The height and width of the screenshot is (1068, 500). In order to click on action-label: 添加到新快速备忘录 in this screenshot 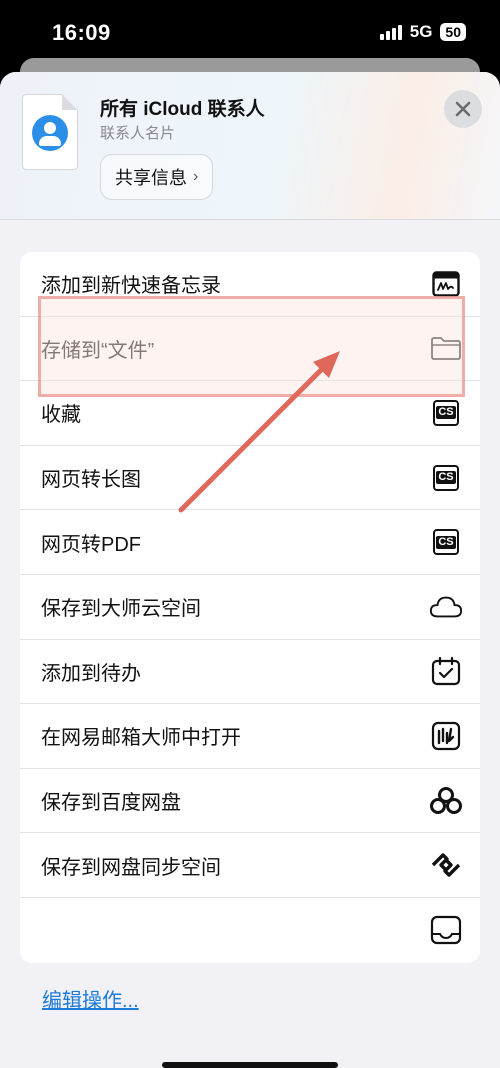, I will do `click(131, 286)`.